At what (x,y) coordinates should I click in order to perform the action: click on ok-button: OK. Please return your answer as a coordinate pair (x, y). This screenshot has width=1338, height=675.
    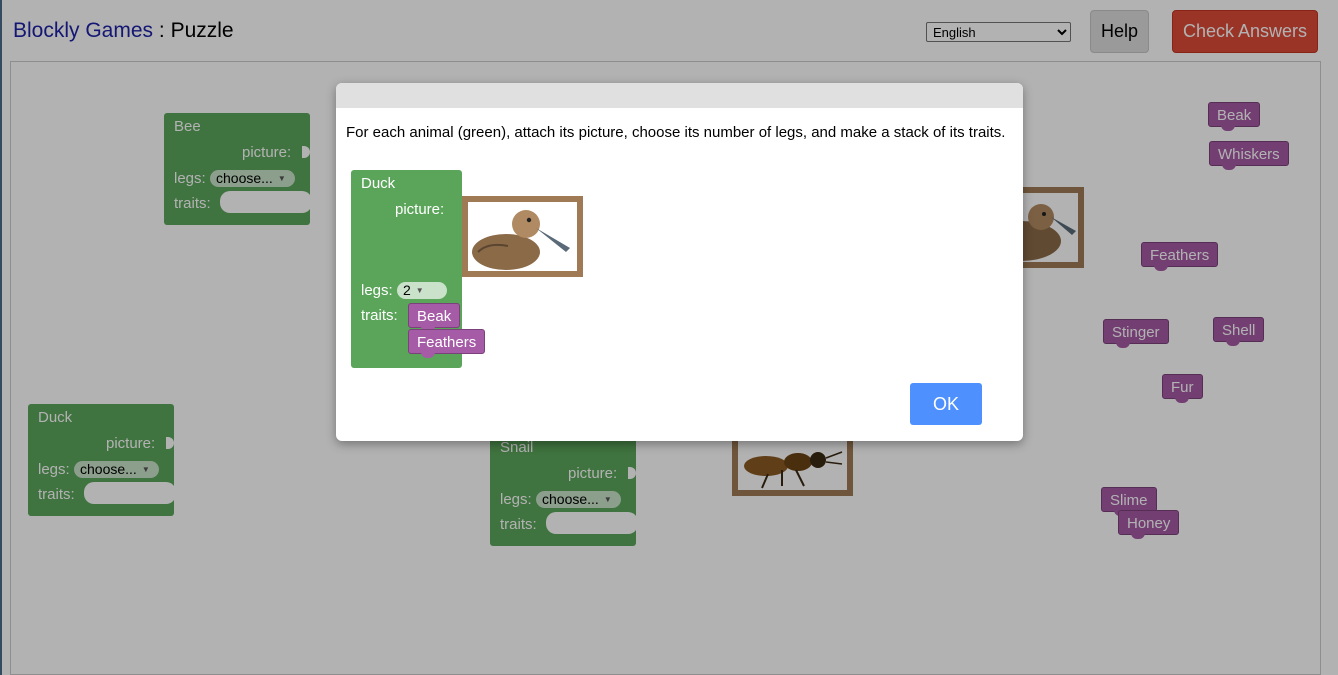
    Looking at the image, I should click on (946, 404).